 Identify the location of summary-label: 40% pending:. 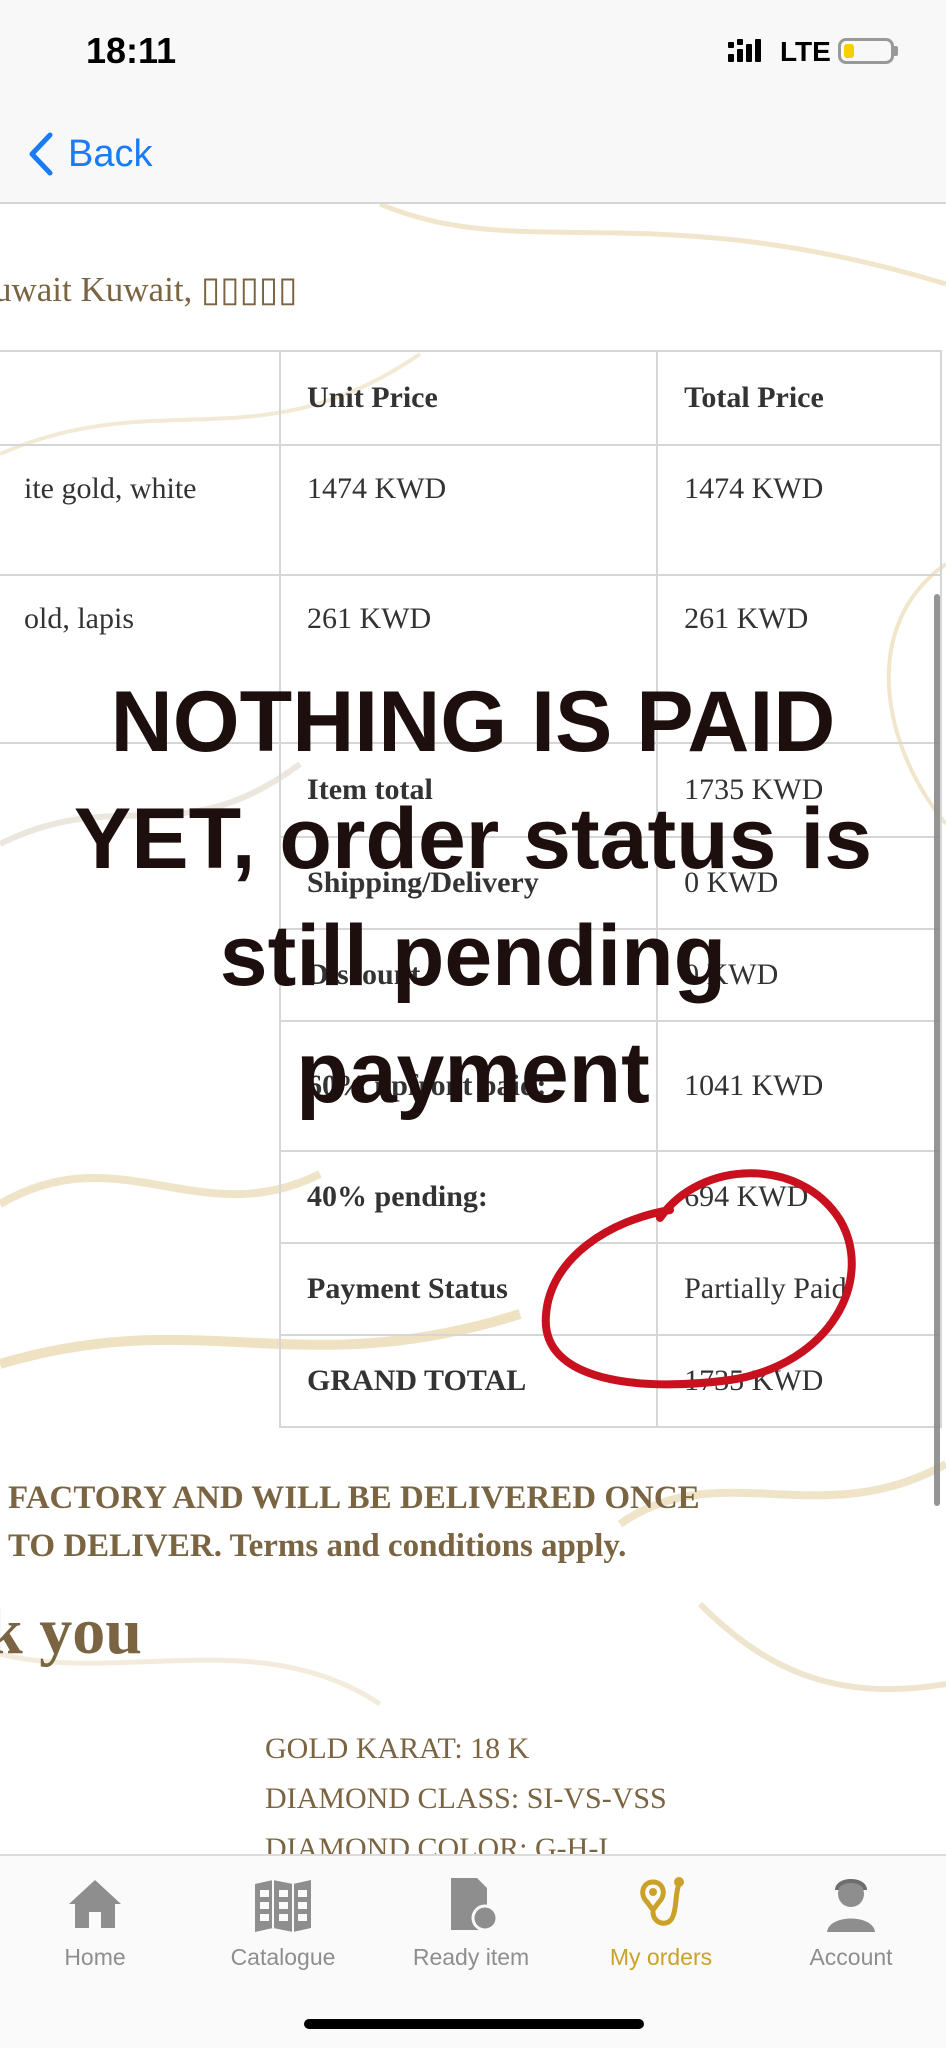
(469, 1197).